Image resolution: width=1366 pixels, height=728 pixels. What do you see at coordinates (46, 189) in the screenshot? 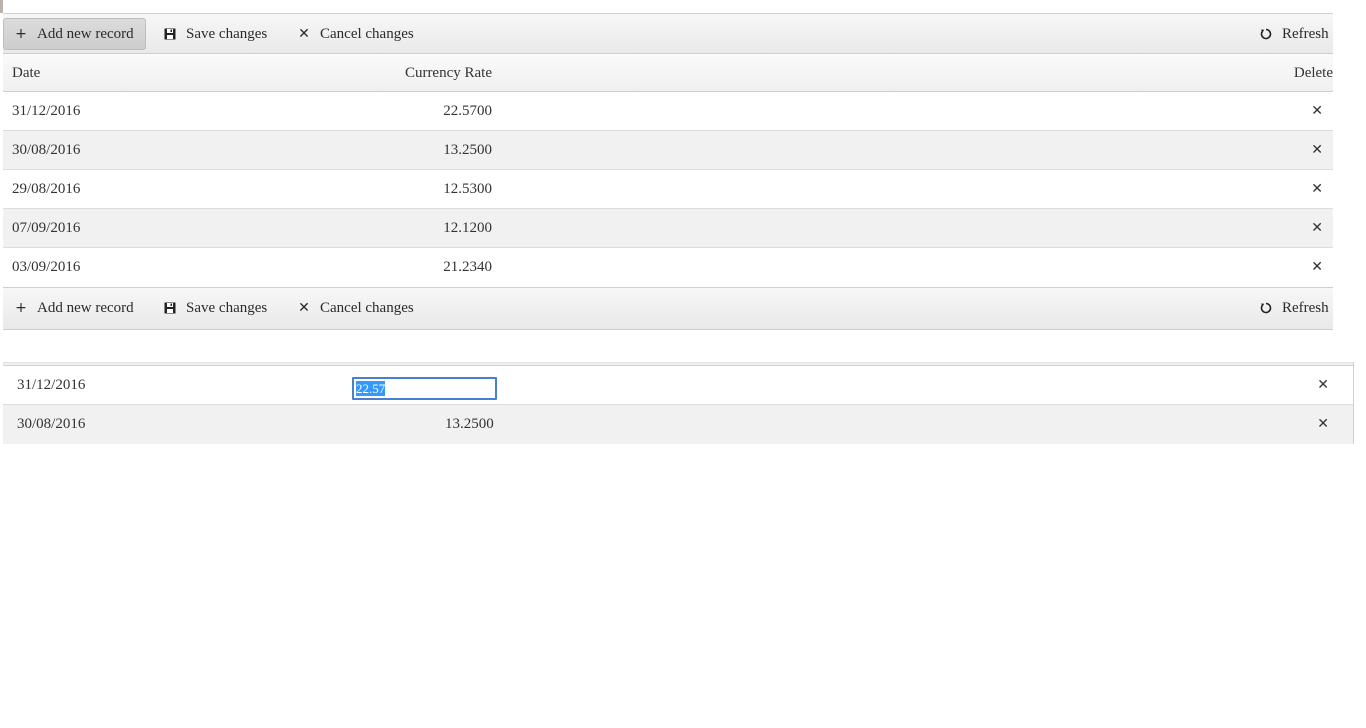
I see `date-cell: 29/08/2016` at bounding box center [46, 189].